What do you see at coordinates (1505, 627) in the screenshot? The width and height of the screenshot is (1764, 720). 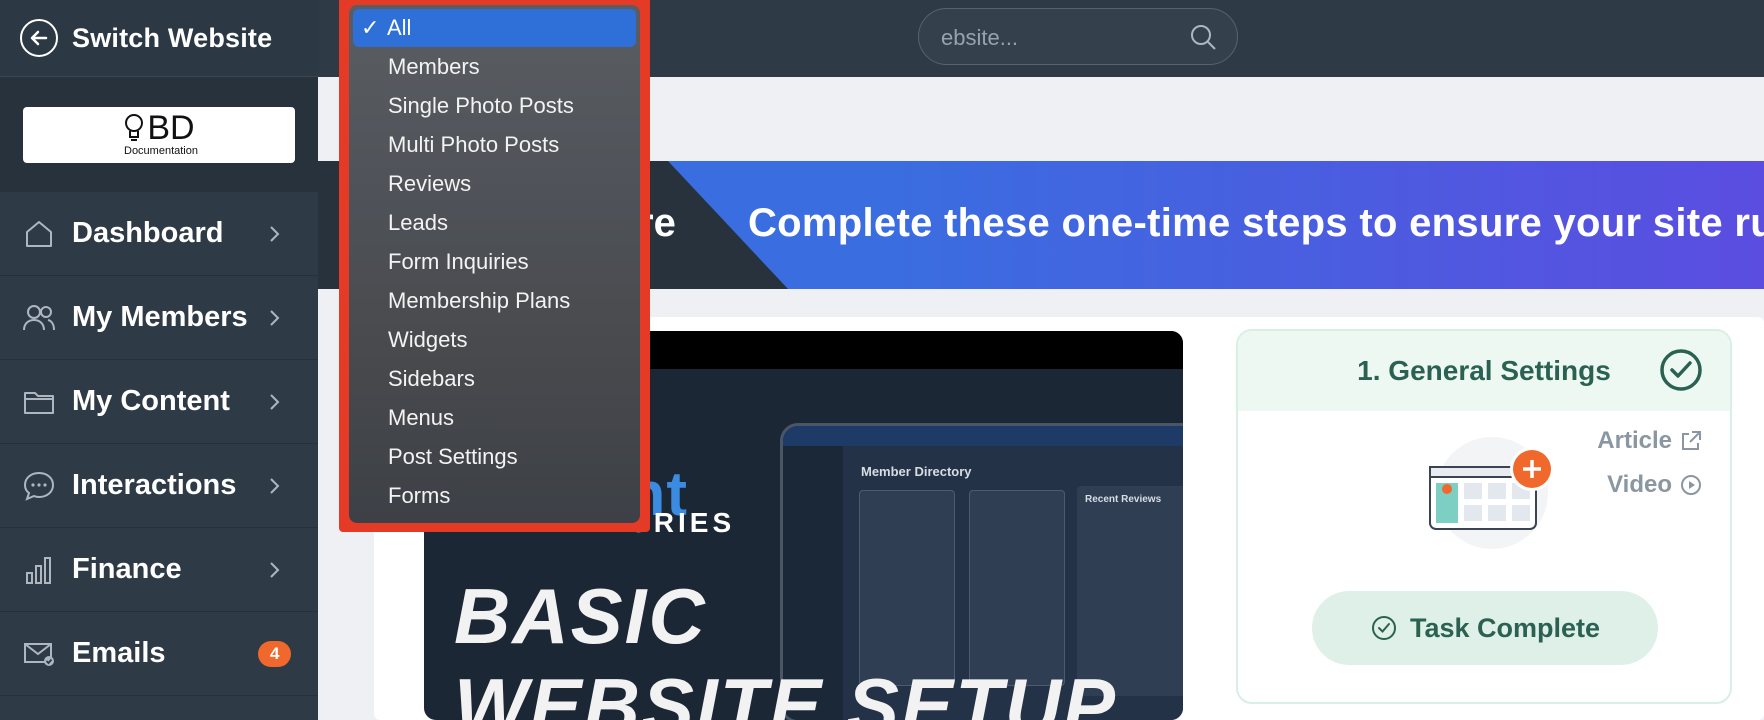 I see `task-complete-label: Task Complete` at bounding box center [1505, 627].